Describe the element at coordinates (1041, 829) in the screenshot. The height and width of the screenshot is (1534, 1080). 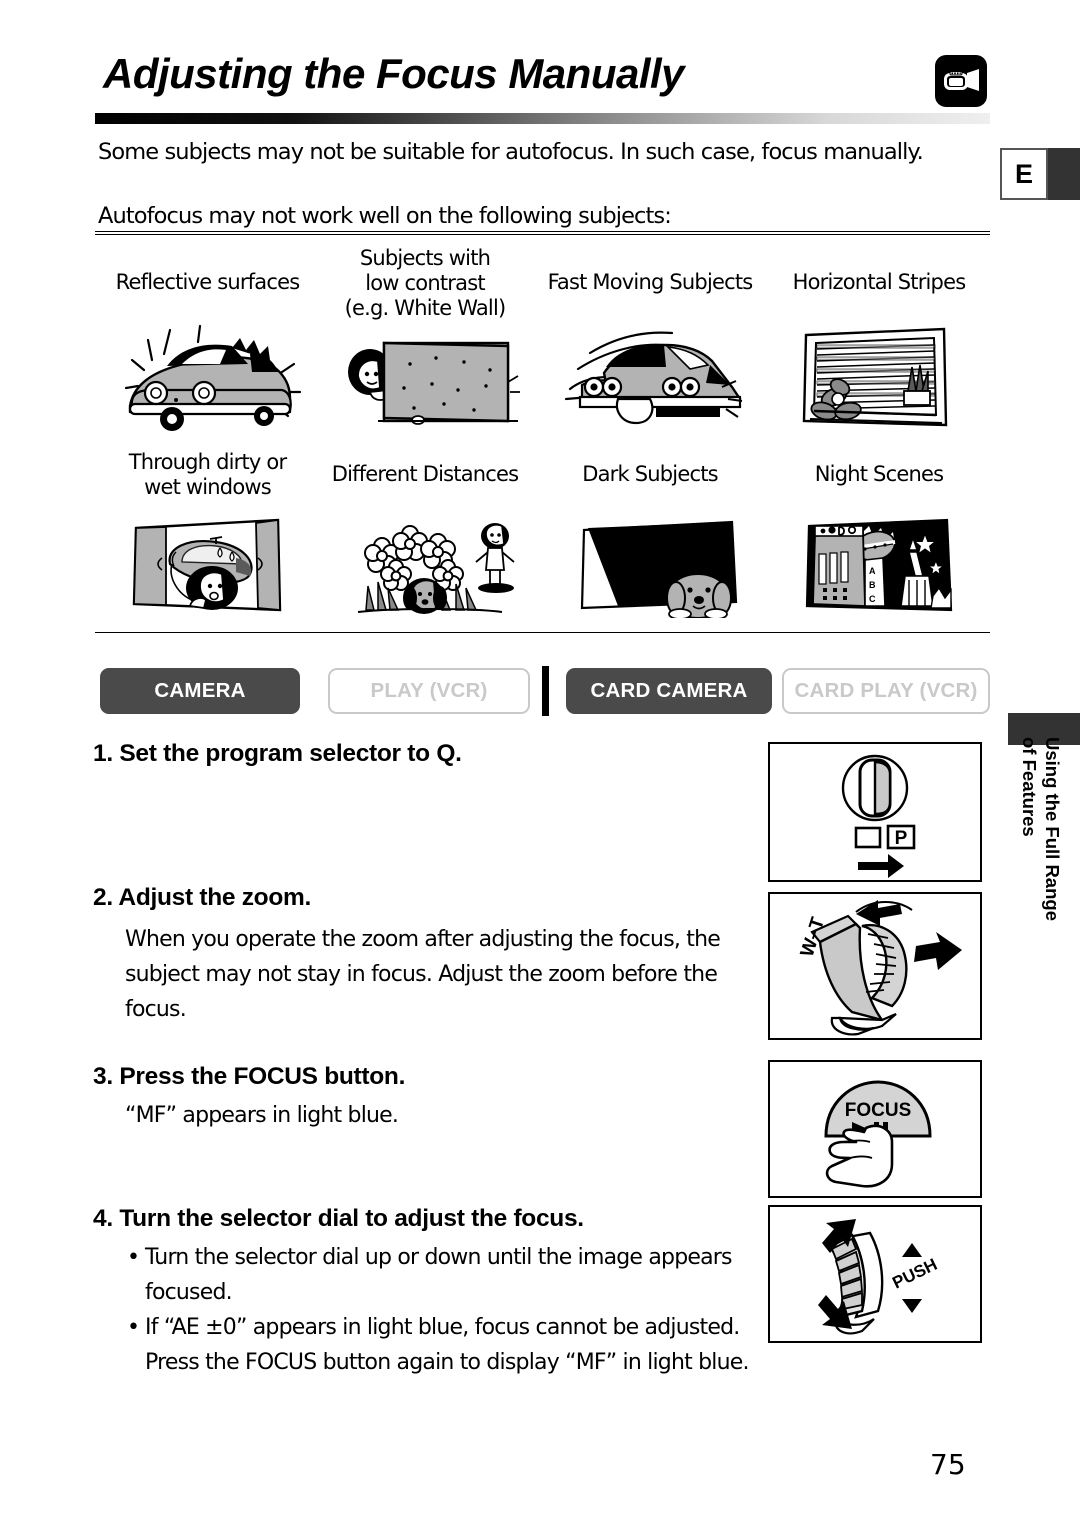
I see `chapter-tab-text: Using the Full Range of Features` at that location.